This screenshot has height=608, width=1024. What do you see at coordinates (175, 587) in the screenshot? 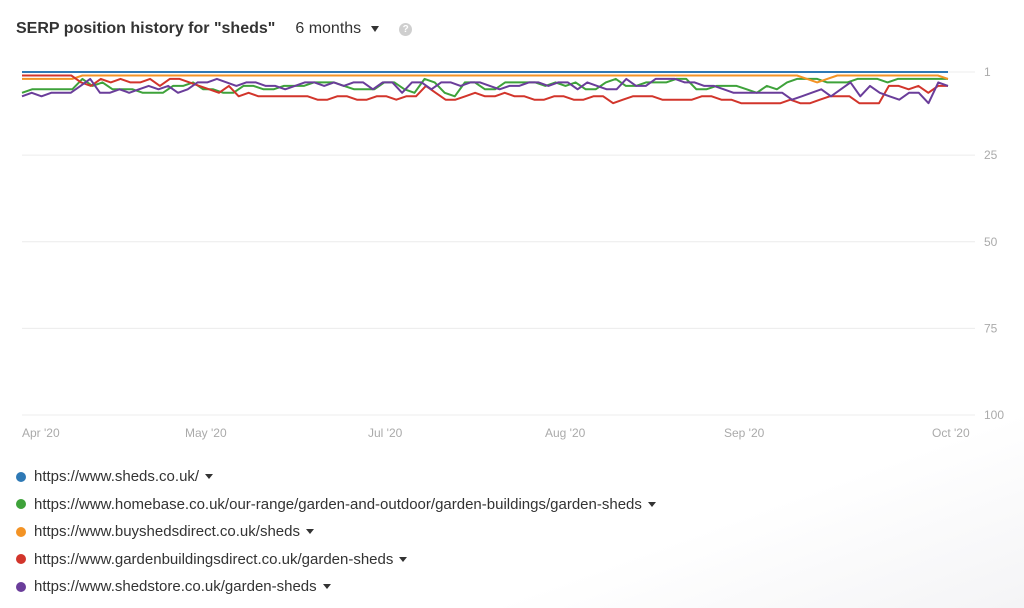
I see `legend-label: https://www.shedstore.co.uk/garden-sheds` at bounding box center [175, 587].